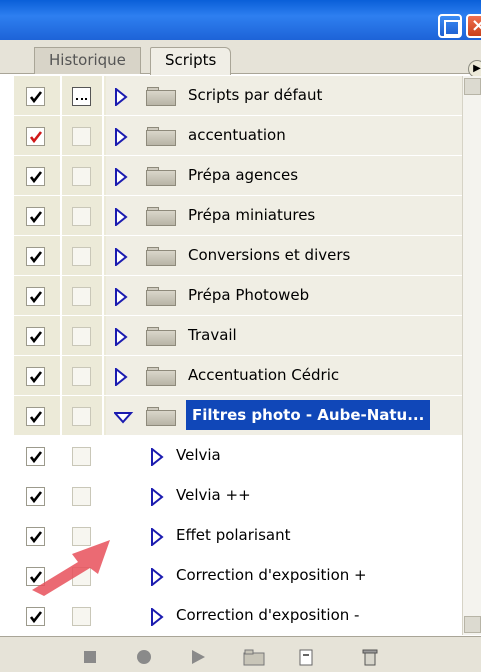 The width and height of the screenshot is (481, 672). Describe the element at coordinates (144, 657) in the screenshot. I see `record-icon` at that location.